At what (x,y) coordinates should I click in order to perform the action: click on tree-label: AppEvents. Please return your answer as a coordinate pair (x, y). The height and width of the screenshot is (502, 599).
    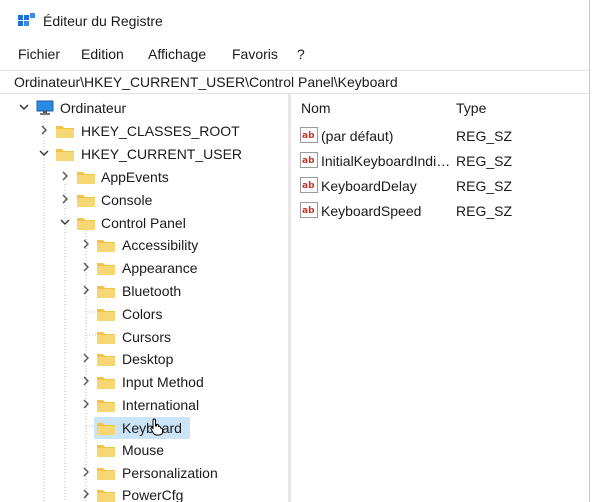
    Looking at the image, I should click on (135, 177).